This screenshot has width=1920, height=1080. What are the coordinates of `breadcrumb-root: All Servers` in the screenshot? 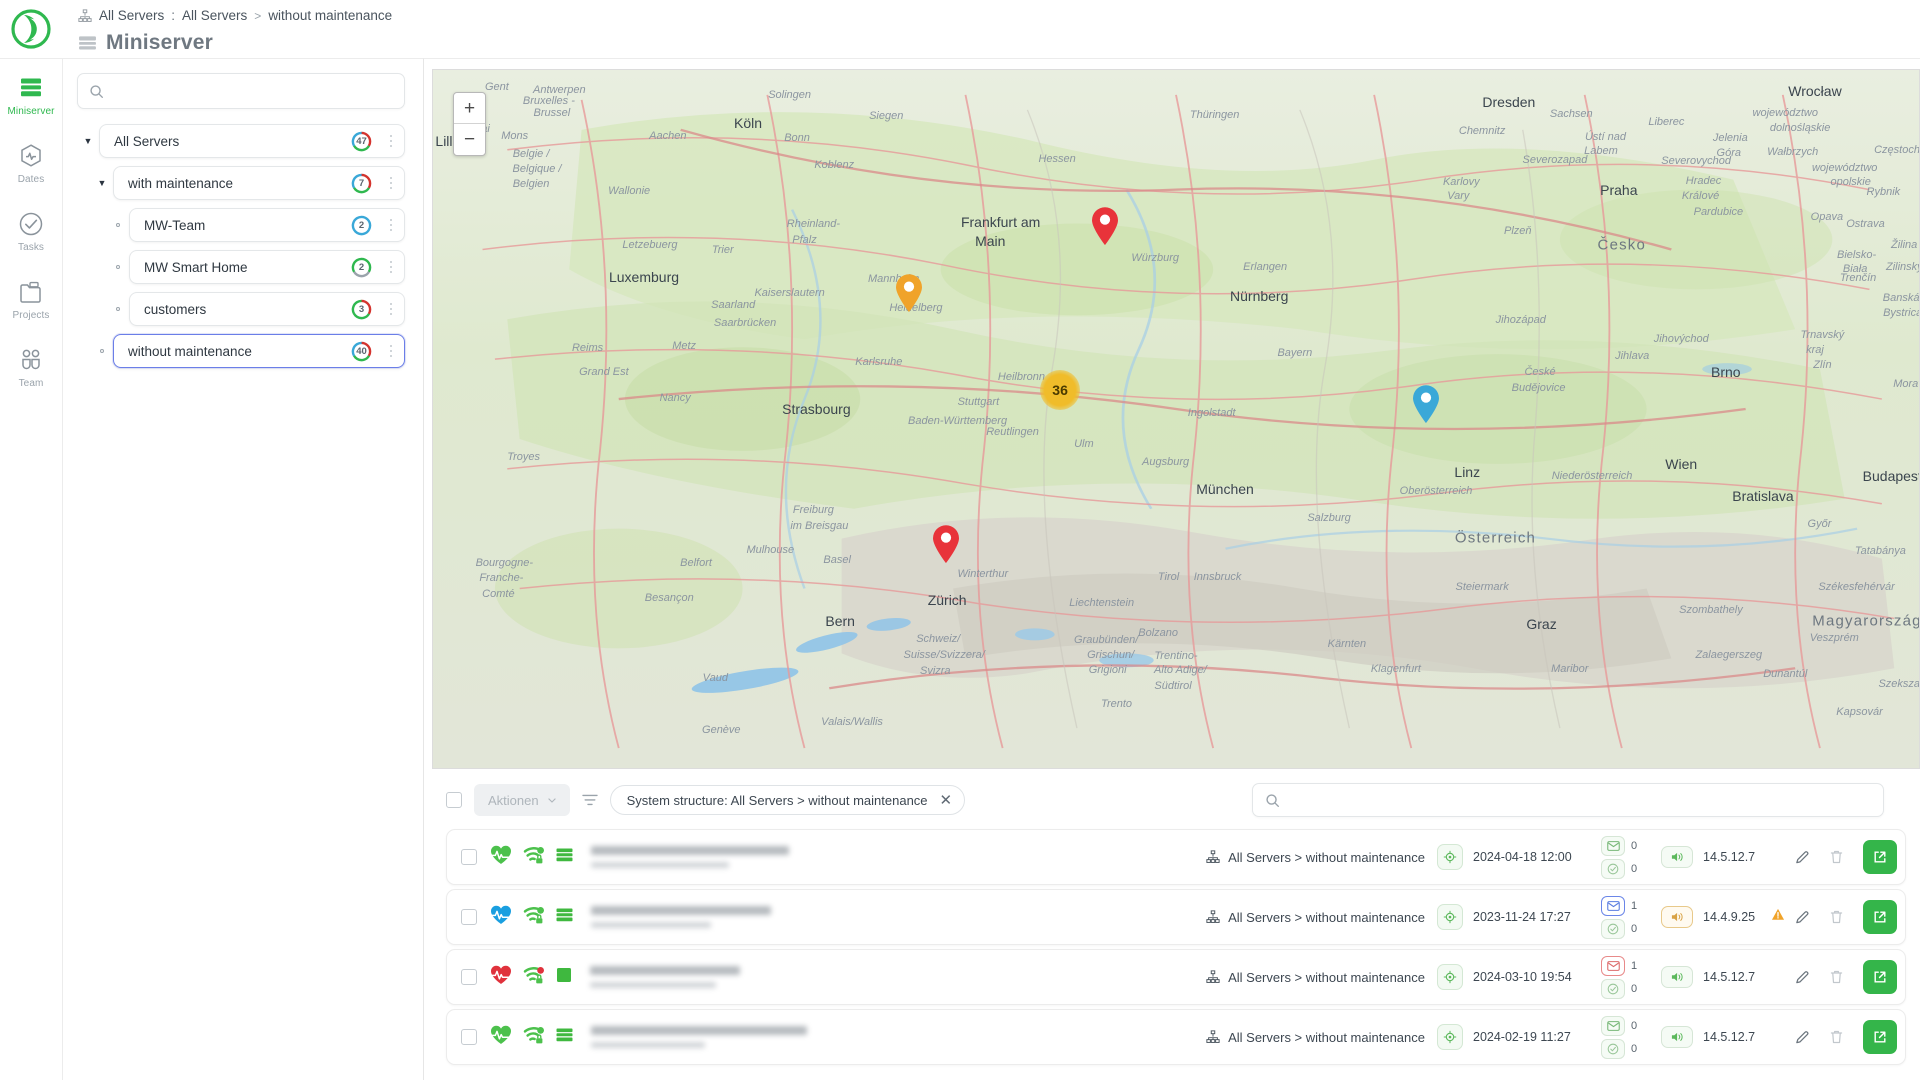 It's located at (131, 15).